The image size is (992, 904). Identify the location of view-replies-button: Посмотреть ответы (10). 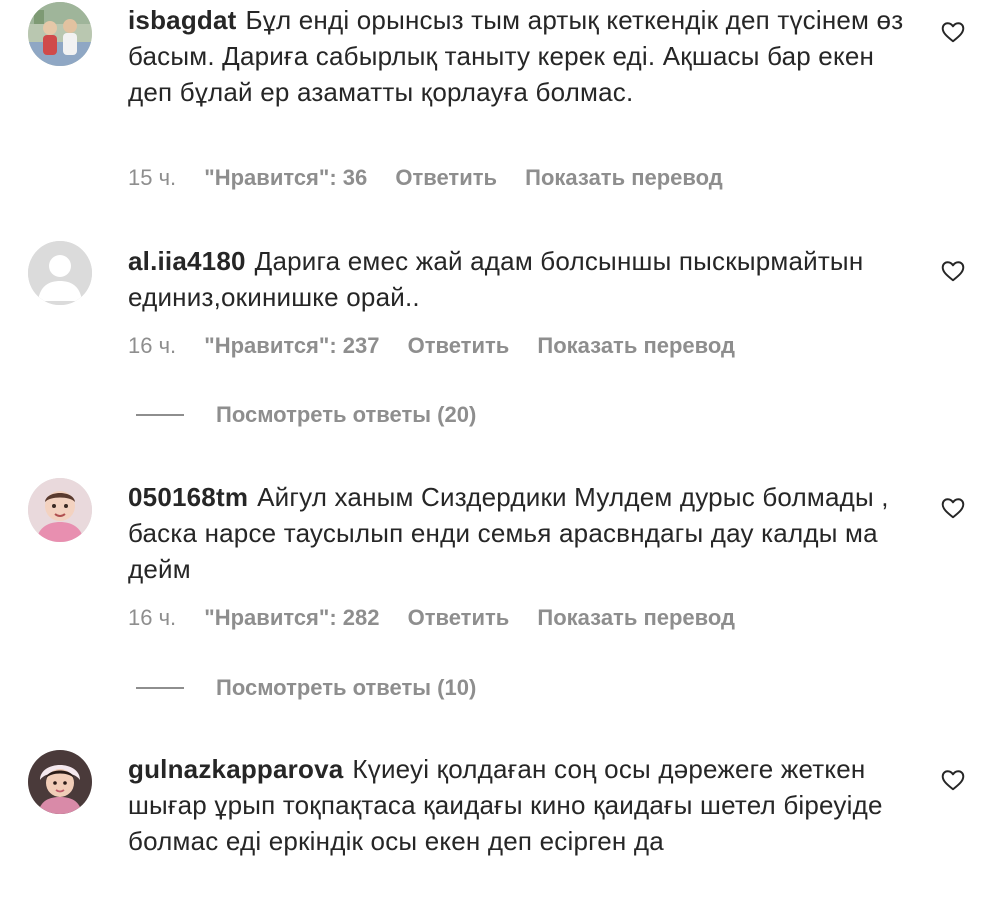
(306, 688).